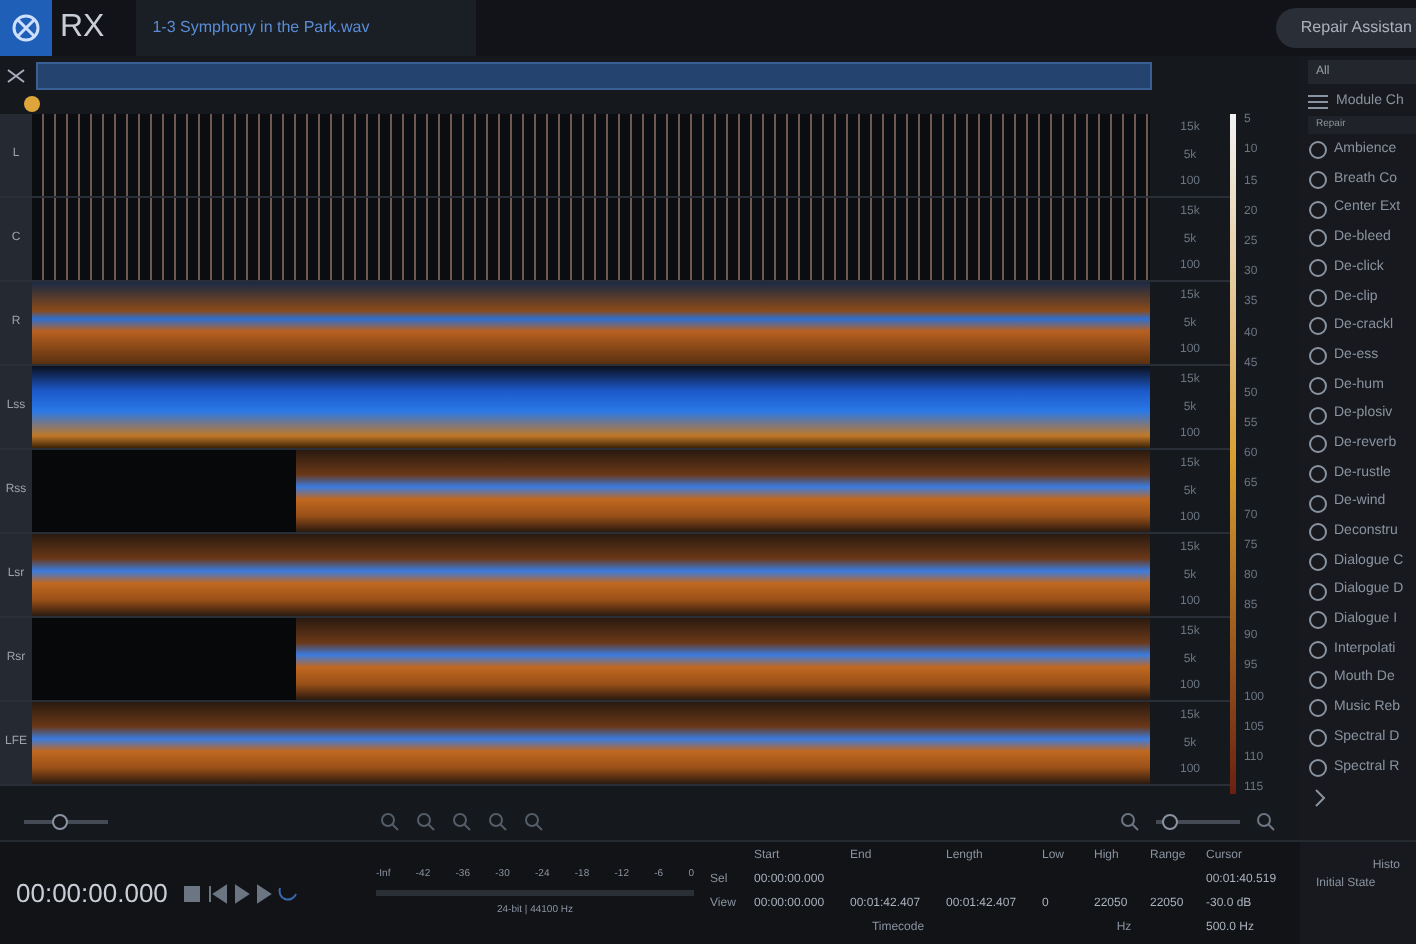  Describe the element at coordinates (59, 821) in the screenshot. I see `zoom-slider-thumb` at that location.